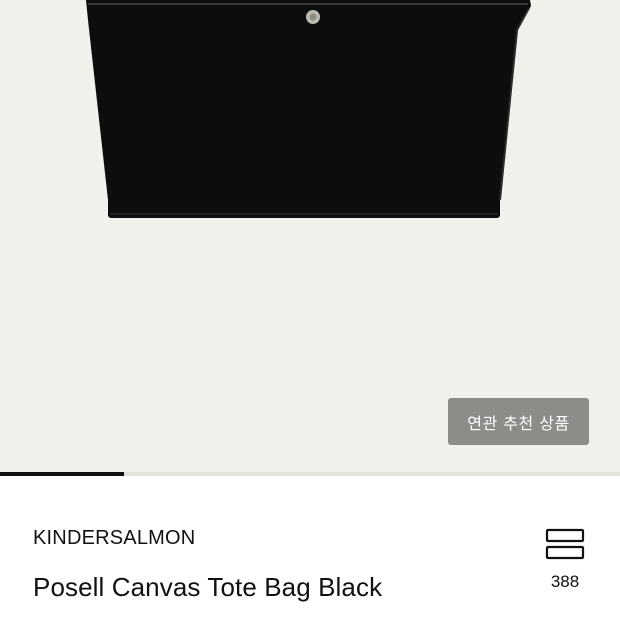 The height and width of the screenshot is (620, 620). I want to click on gallery-progress-fill, so click(62, 474).